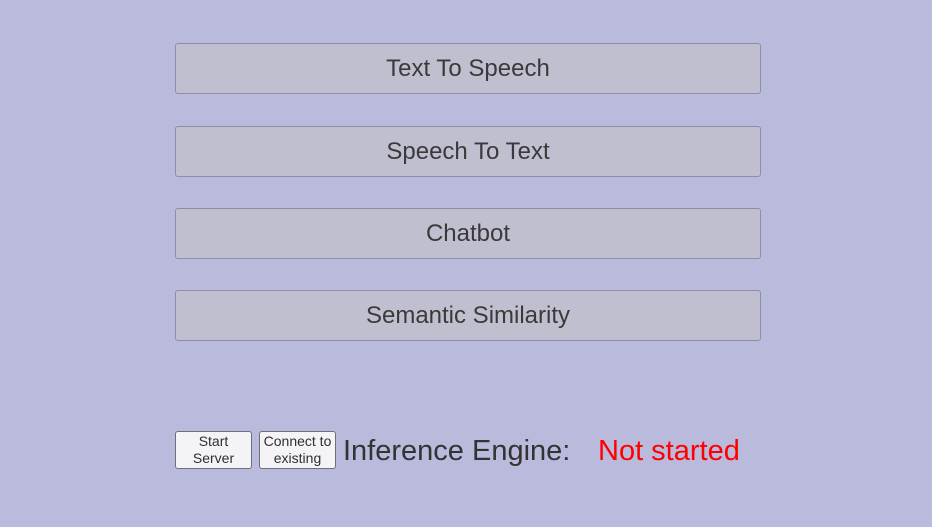 This screenshot has width=932, height=527. What do you see at coordinates (669, 451) in the screenshot?
I see `inference-engine-status: Not started` at bounding box center [669, 451].